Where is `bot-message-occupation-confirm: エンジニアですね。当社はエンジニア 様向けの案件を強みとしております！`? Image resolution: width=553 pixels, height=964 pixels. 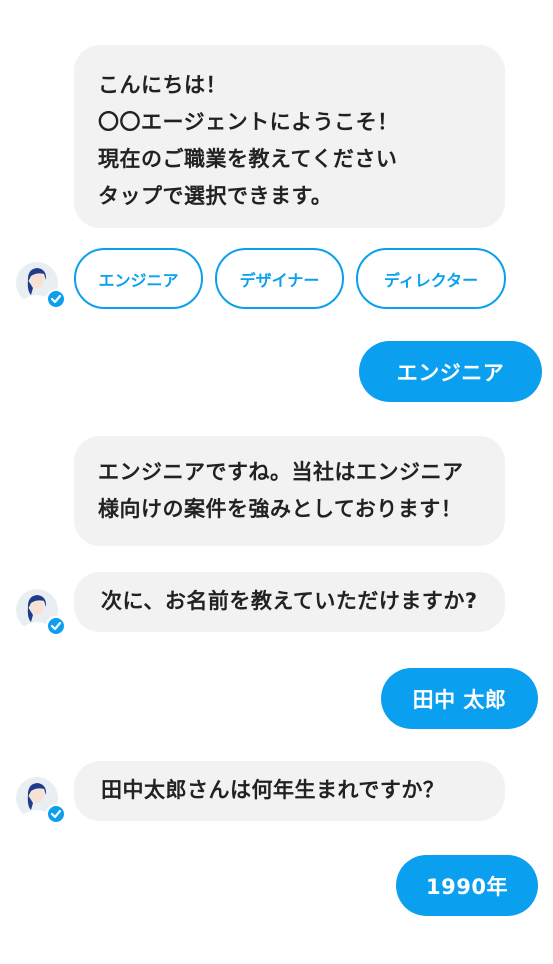
bot-message-occupation-confirm: エンジニアですね。当社はエンジニア 様向けの案件を強みとしております！ is located at coordinates (289, 491).